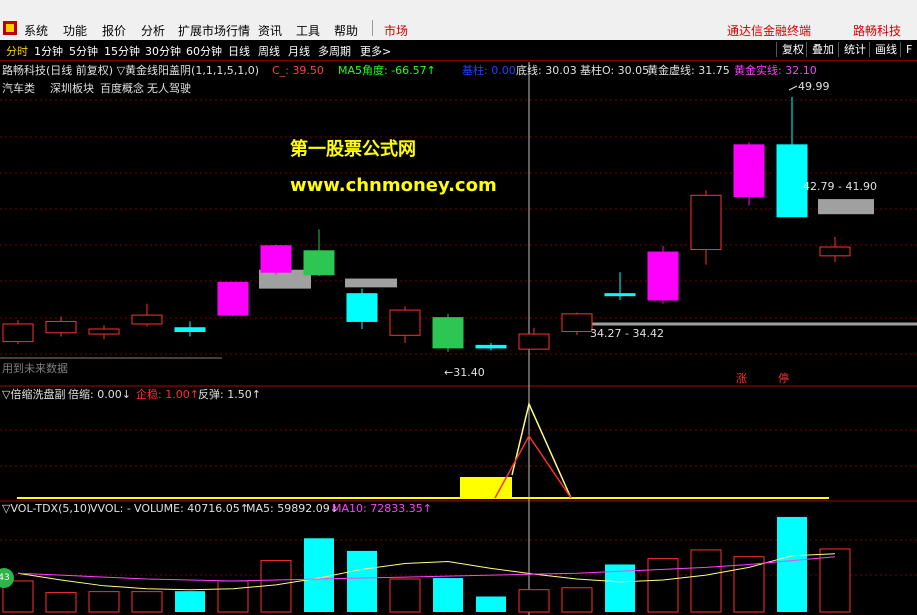 The image size is (917, 615). I want to click on sector-autonomous: 无人驾驶, so click(169, 88).